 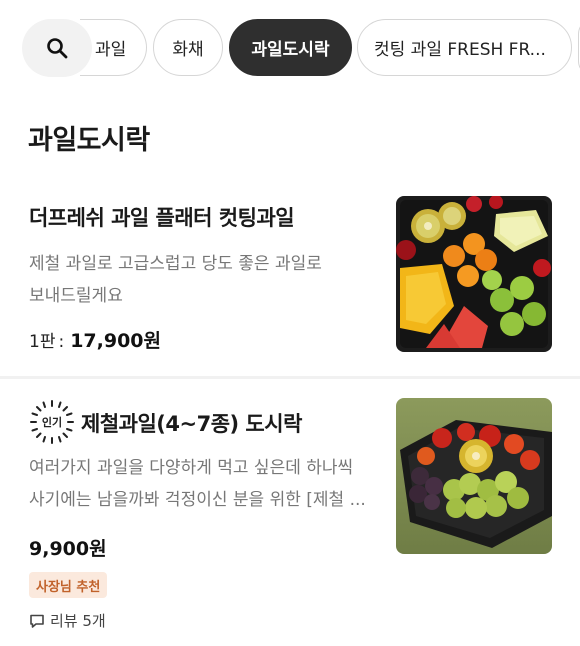 I want to click on description-line: 여러가지 과일을 다양하게 먹고 싶은데 하나씩, so click(x=191, y=468).